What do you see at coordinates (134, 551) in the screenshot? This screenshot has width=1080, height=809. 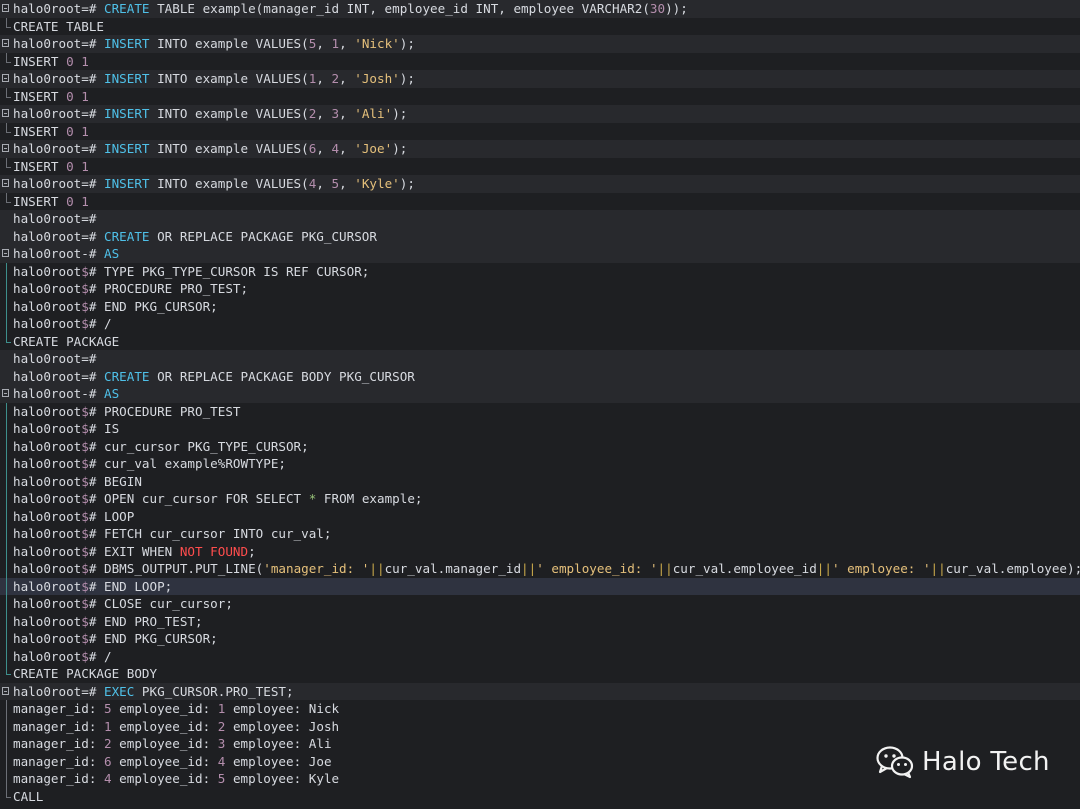 I see `line-segment: # EXIT WHEN` at bounding box center [134, 551].